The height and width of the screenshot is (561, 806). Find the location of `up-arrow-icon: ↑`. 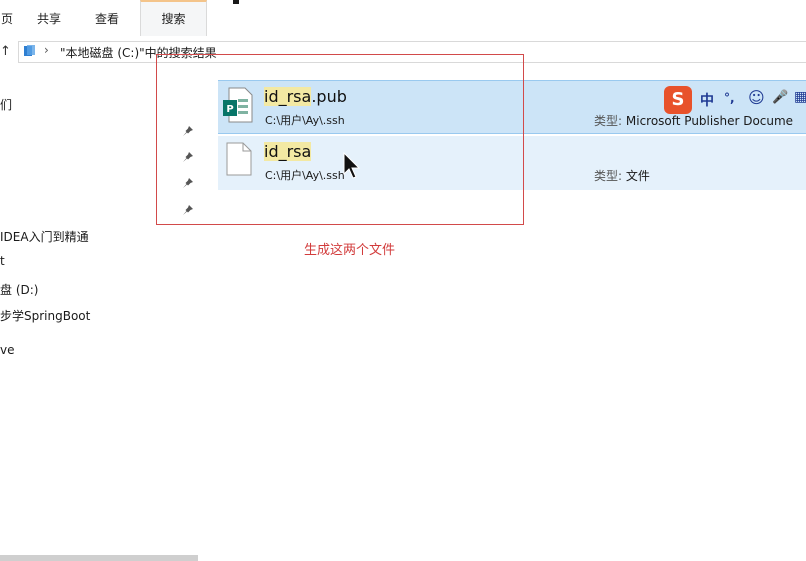

up-arrow-icon: ↑ is located at coordinates (7, 52).